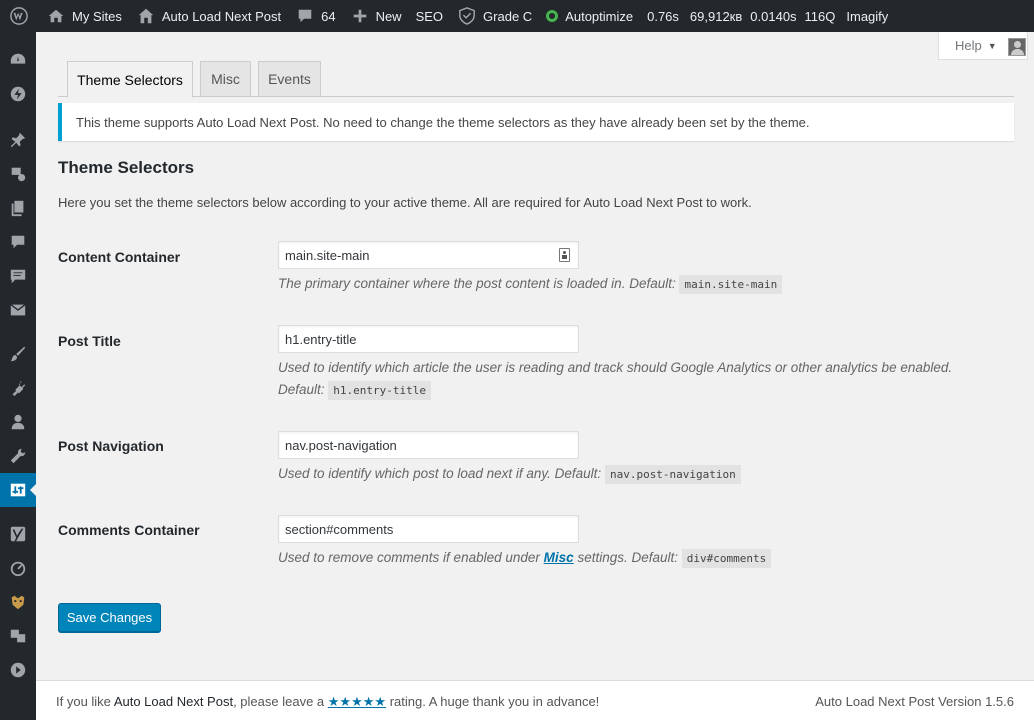  What do you see at coordinates (494, 701) in the screenshot?
I see `footer-text-post: rating. A huge thank you in advance!` at bounding box center [494, 701].